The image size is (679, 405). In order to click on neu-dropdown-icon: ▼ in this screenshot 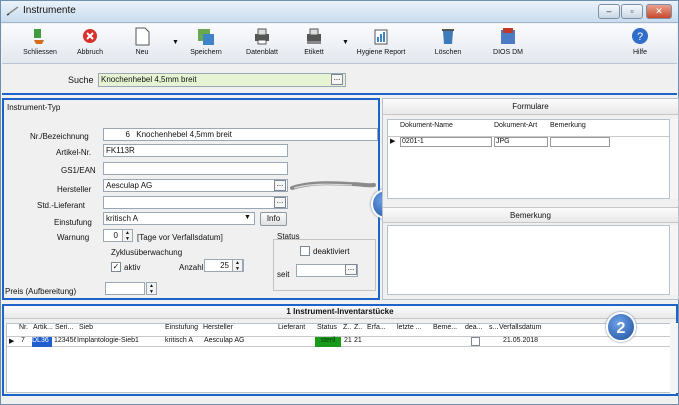, I will do `click(175, 42)`.